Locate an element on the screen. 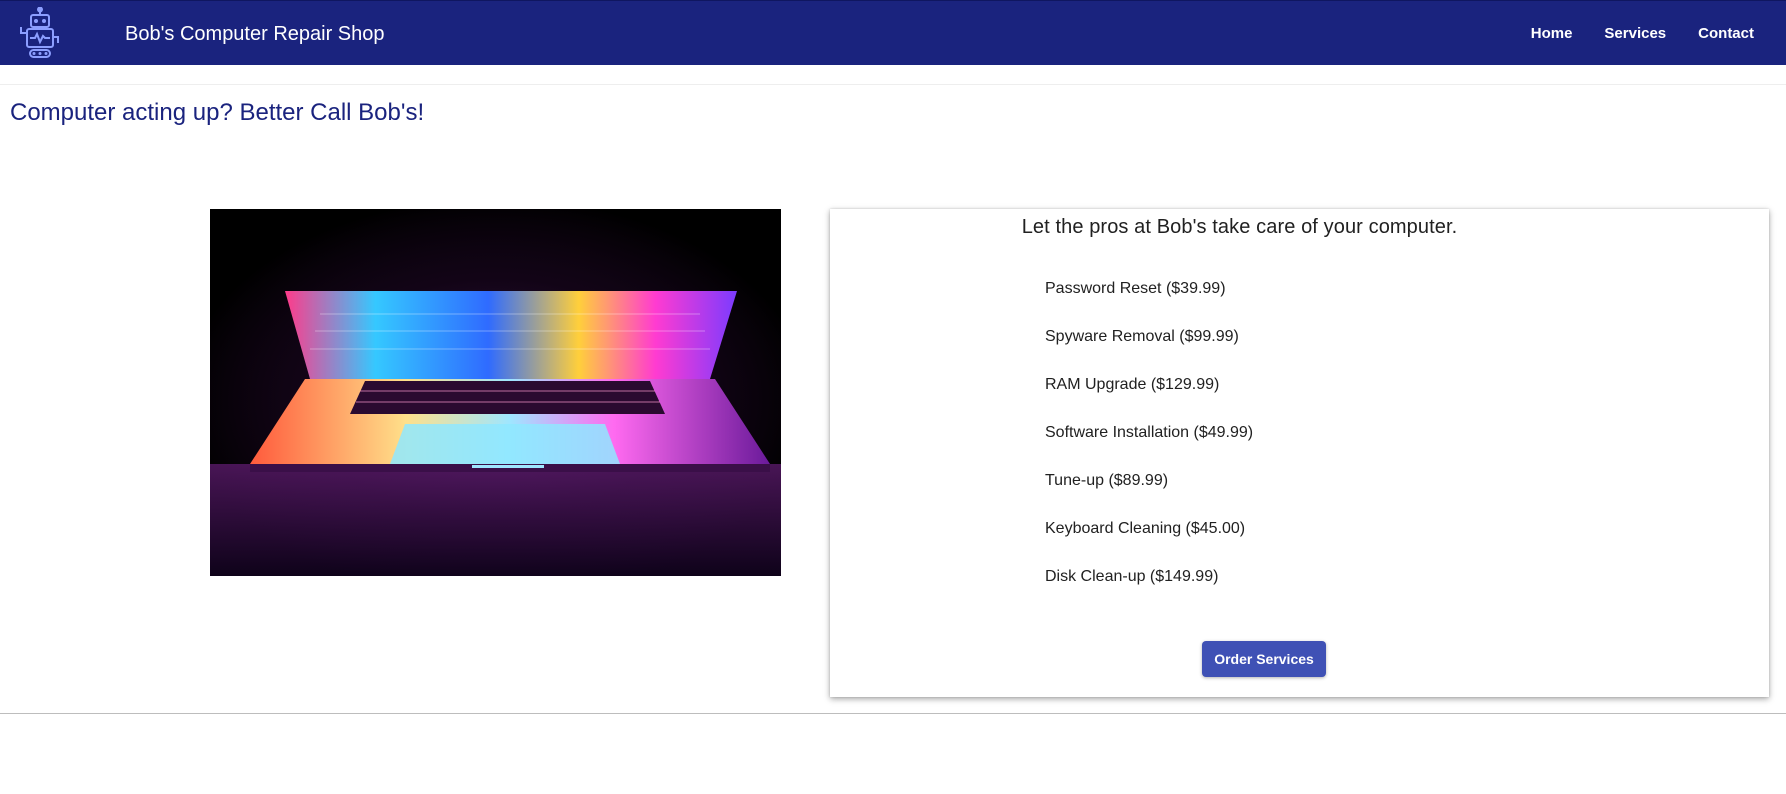  order-services-button: Order Services is located at coordinates (1264, 659).